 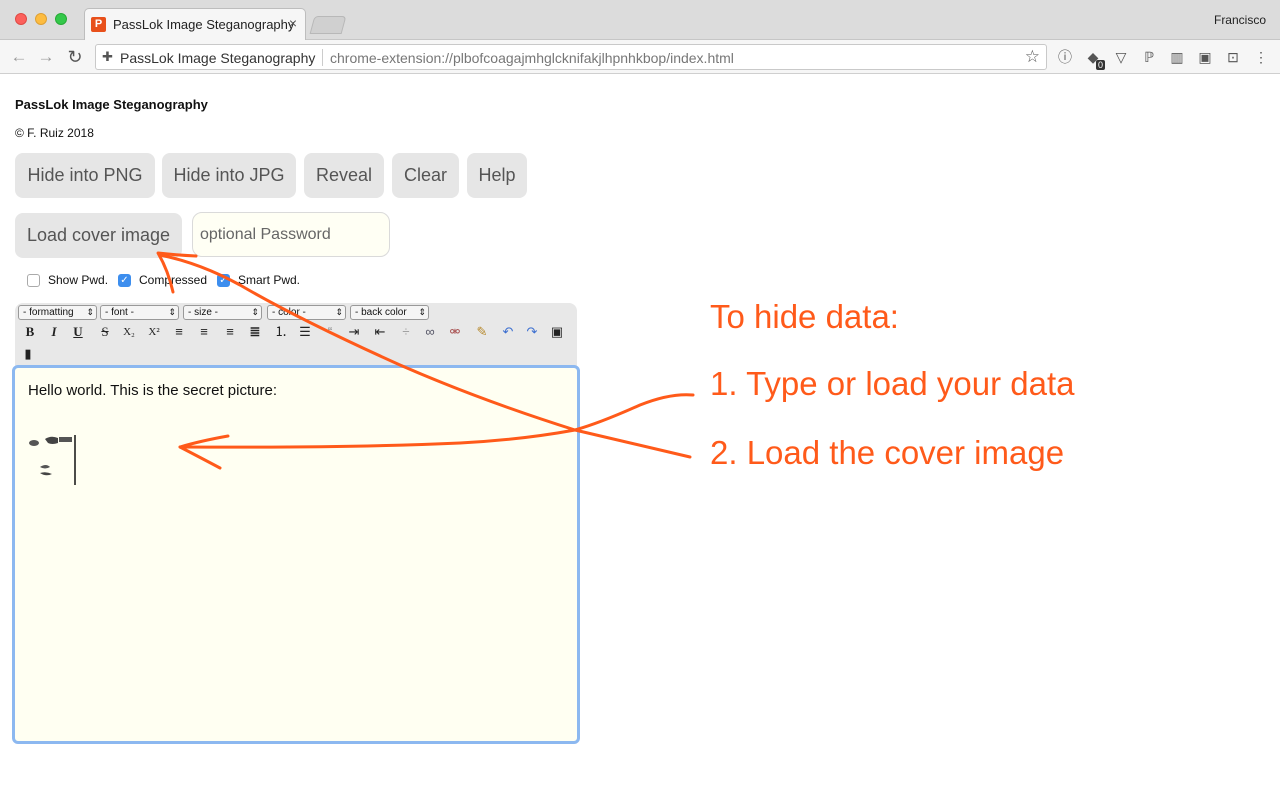 I want to click on insert-file-icon: ▮, so click(x=28, y=354).